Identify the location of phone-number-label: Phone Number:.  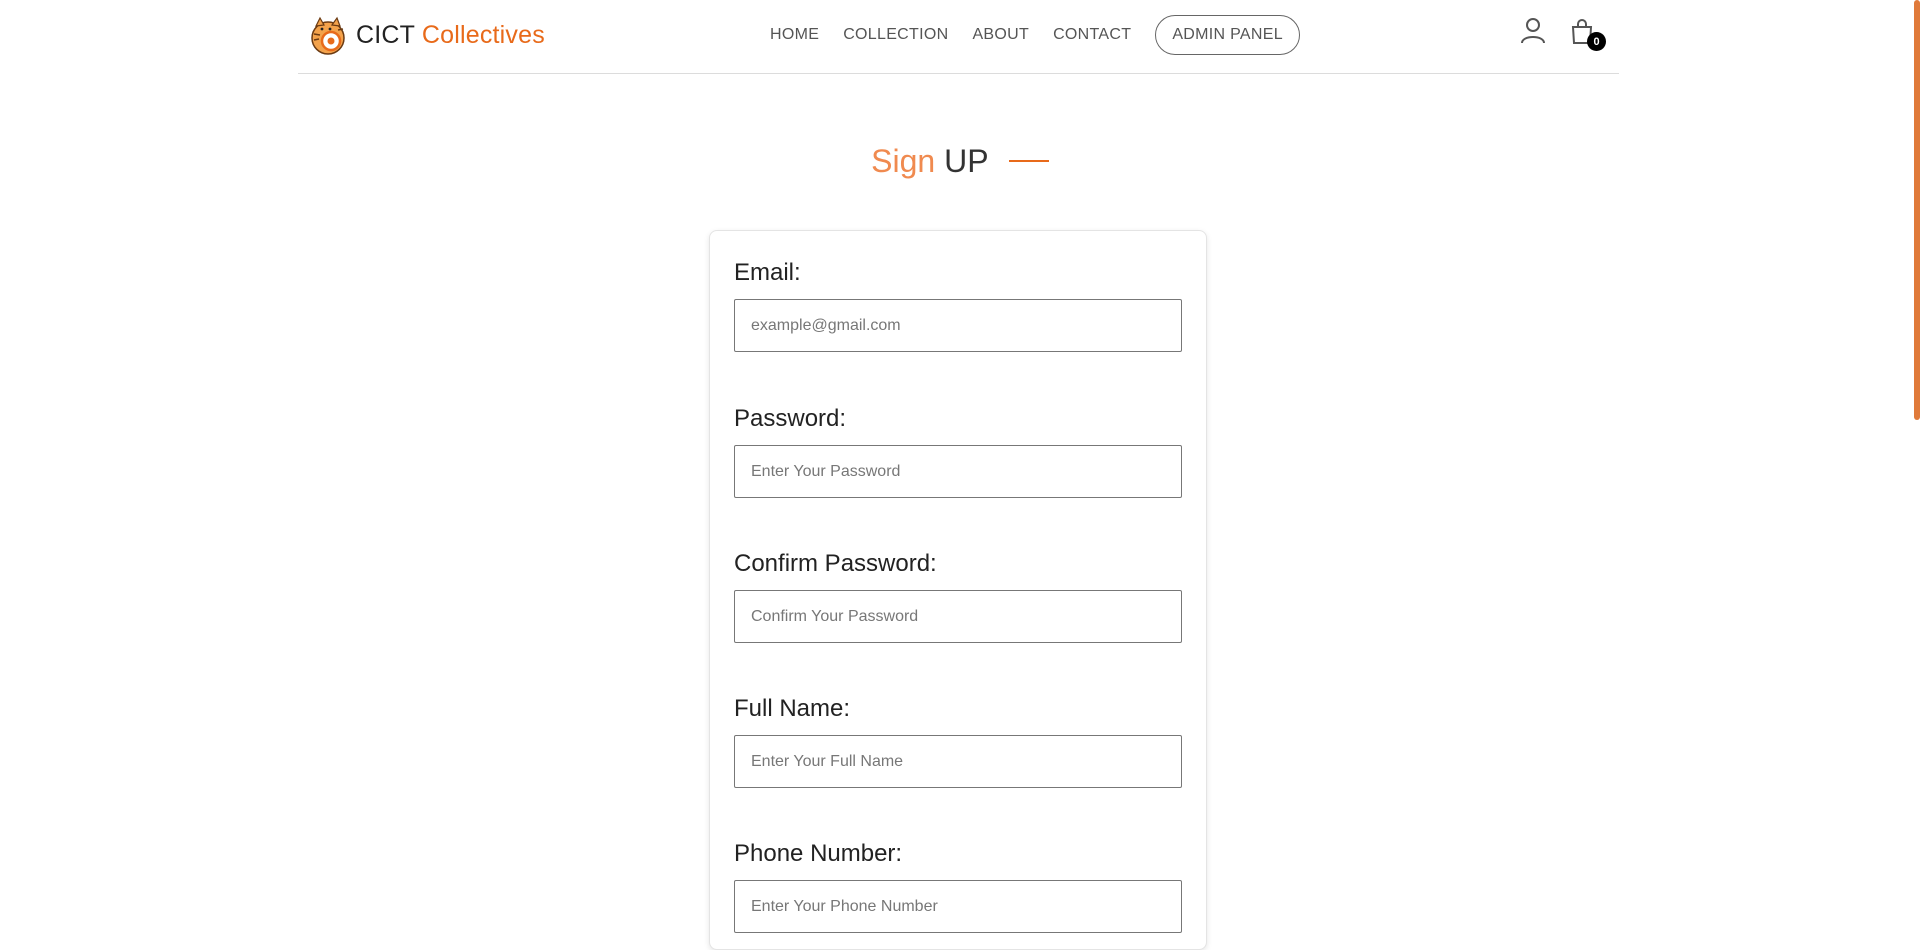
(818, 853).